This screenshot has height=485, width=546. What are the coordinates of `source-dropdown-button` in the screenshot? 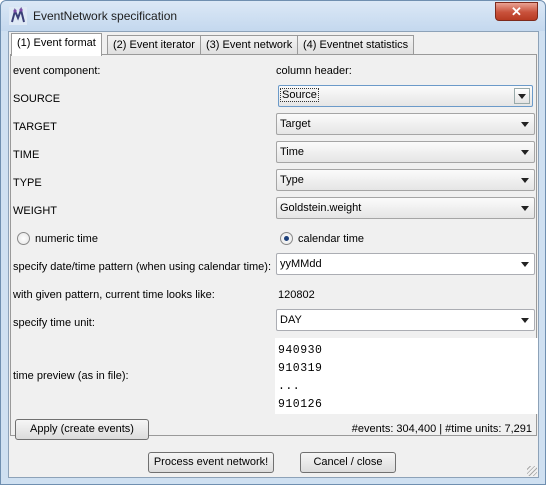 It's located at (522, 96).